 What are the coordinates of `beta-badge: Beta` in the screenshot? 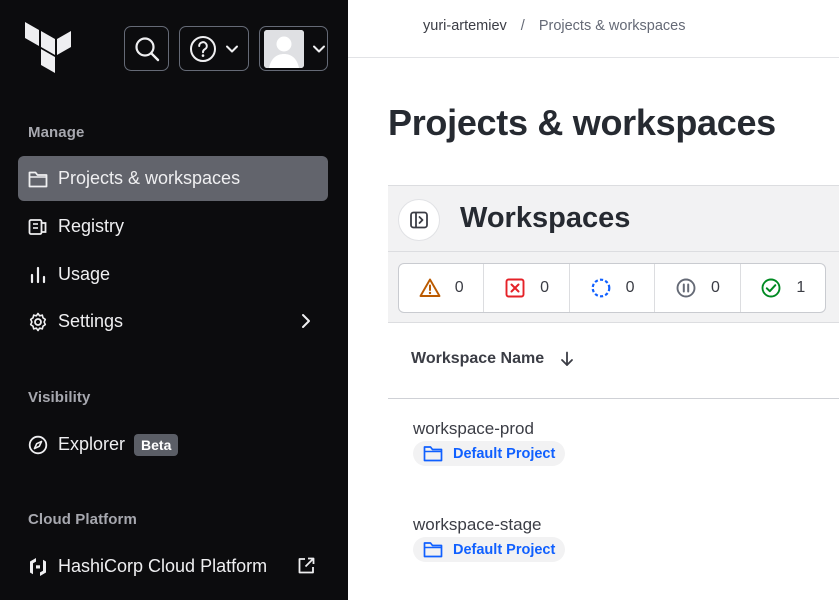 It's located at (156, 444).